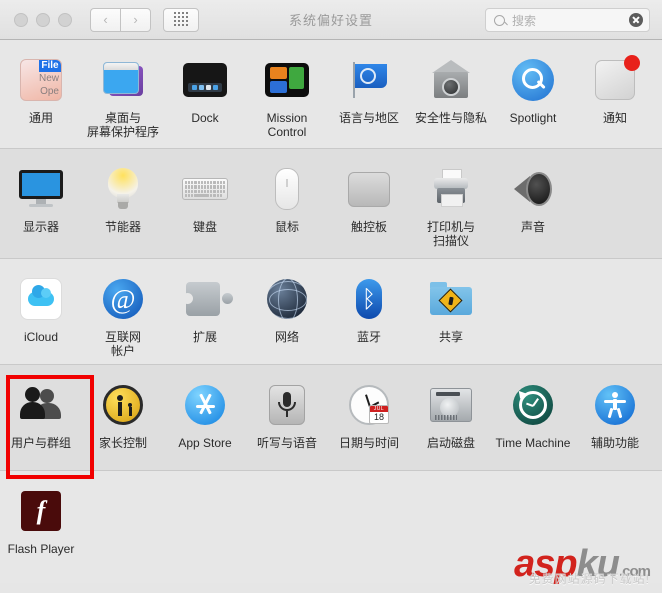 The height and width of the screenshot is (593, 662). I want to click on pref-item-printers-scanners: 打印机与 扫描仪, so click(451, 204).